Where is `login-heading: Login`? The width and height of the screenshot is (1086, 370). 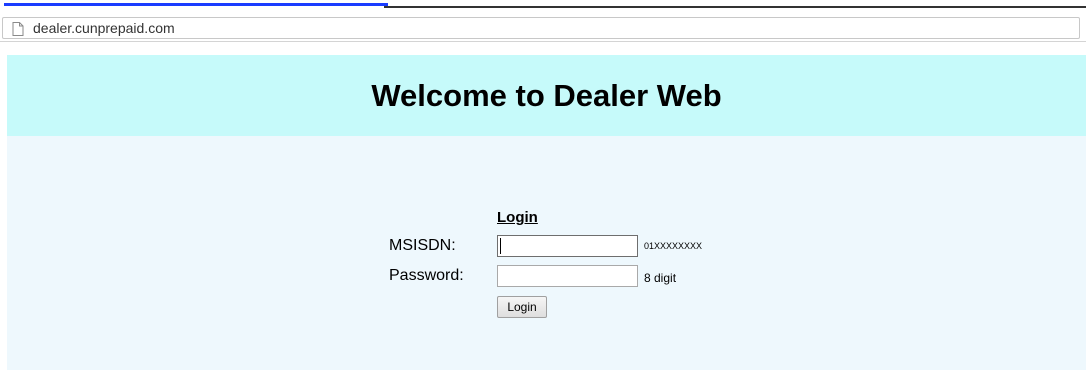 login-heading: Login is located at coordinates (517, 217).